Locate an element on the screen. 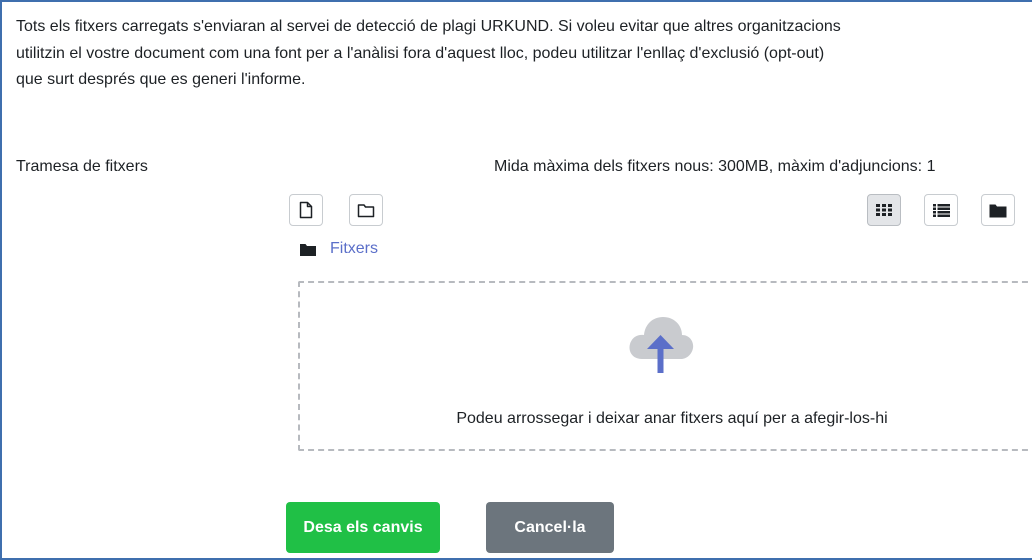  list-view-button is located at coordinates (941, 210).